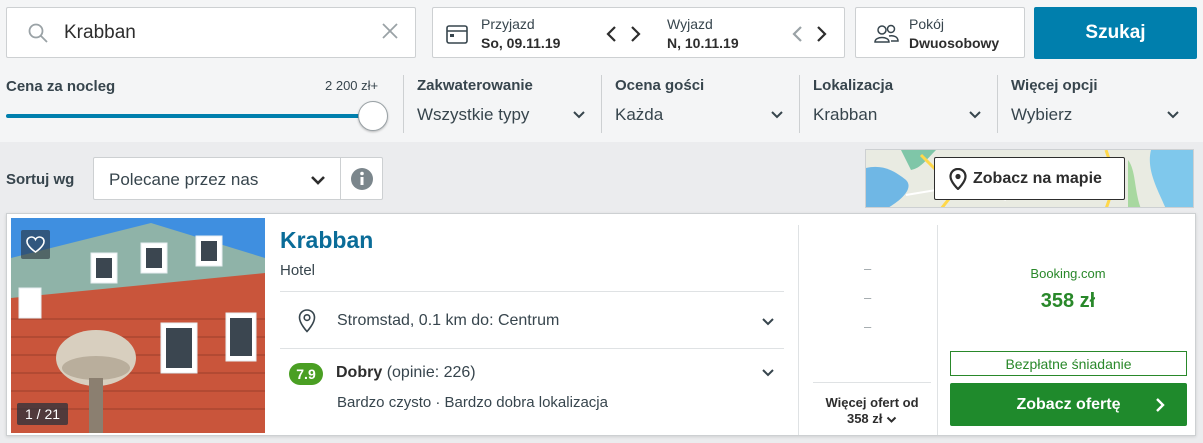  What do you see at coordinates (448, 320) in the screenshot?
I see `location-text: Stromstad, 0.1 km do: Centrum` at bounding box center [448, 320].